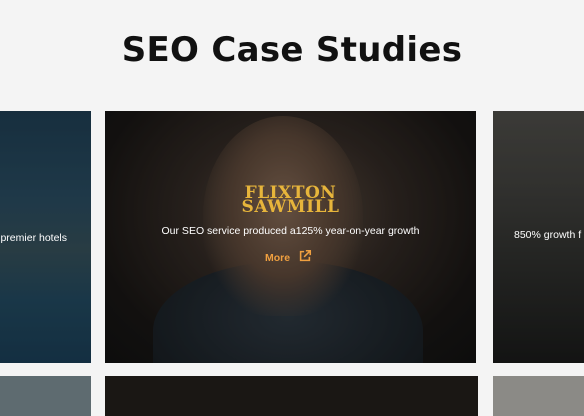 The image size is (584, 416). What do you see at coordinates (291, 396) in the screenshot?
I see `case-study-card-bottom-center` at bounding box center [291, 396].